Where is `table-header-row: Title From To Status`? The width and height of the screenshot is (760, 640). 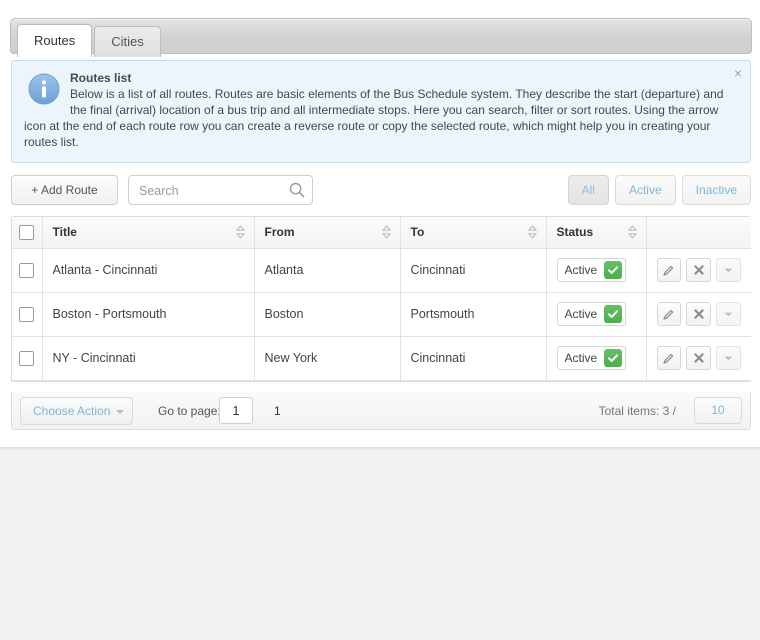
table-header-row: Title From To Status is located at coordinates (381, 233).